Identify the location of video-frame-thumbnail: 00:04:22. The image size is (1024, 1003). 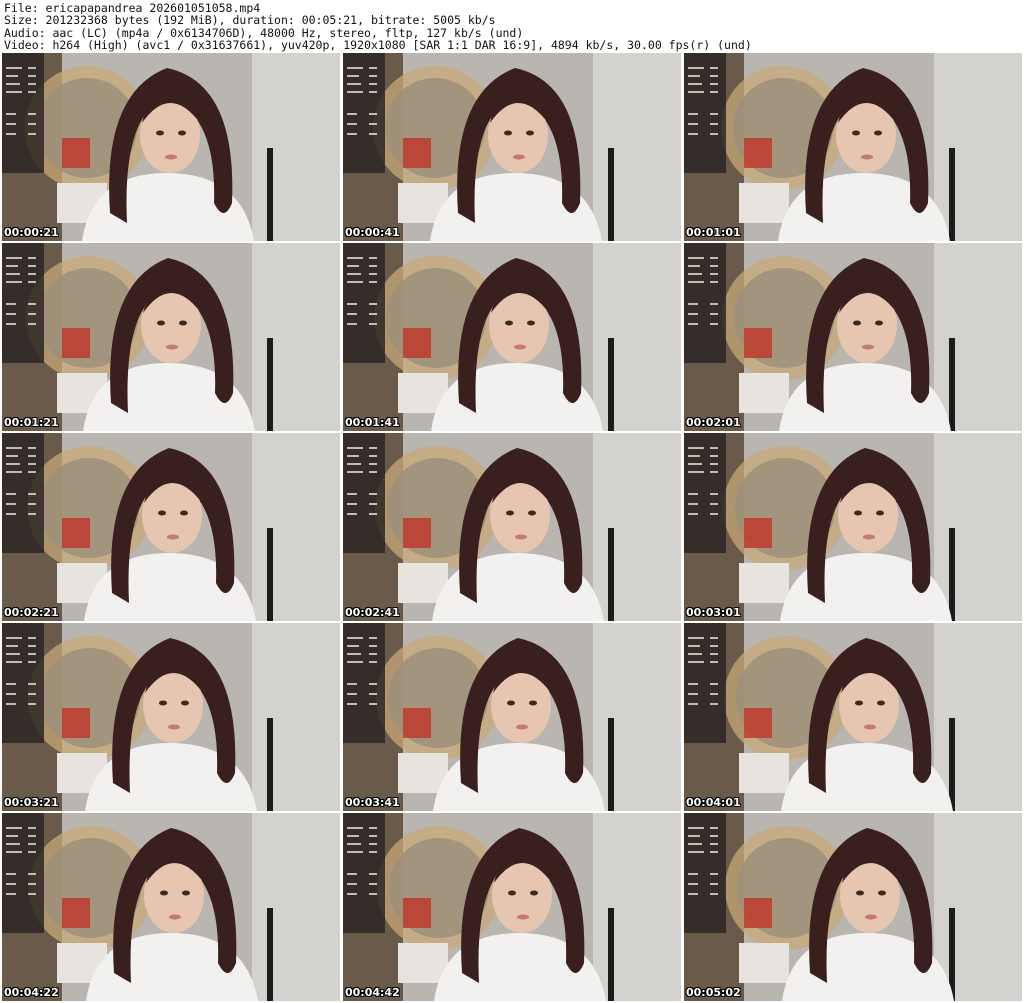
(171, 907).